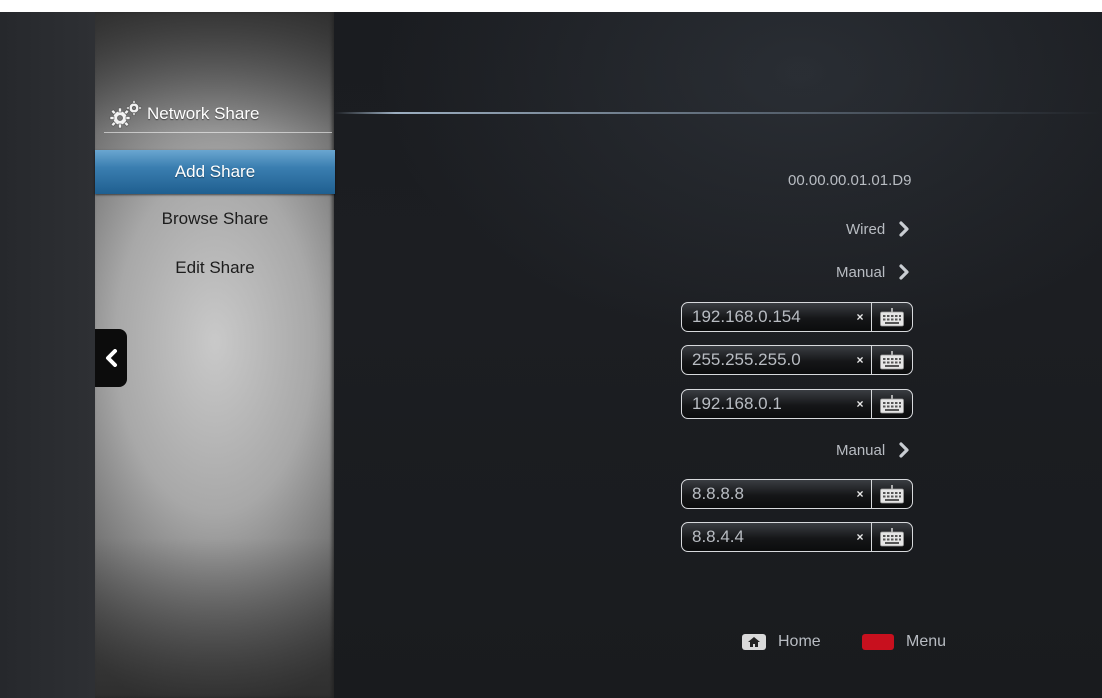  I want to click on section-header: Network Share, so click(218, 114).